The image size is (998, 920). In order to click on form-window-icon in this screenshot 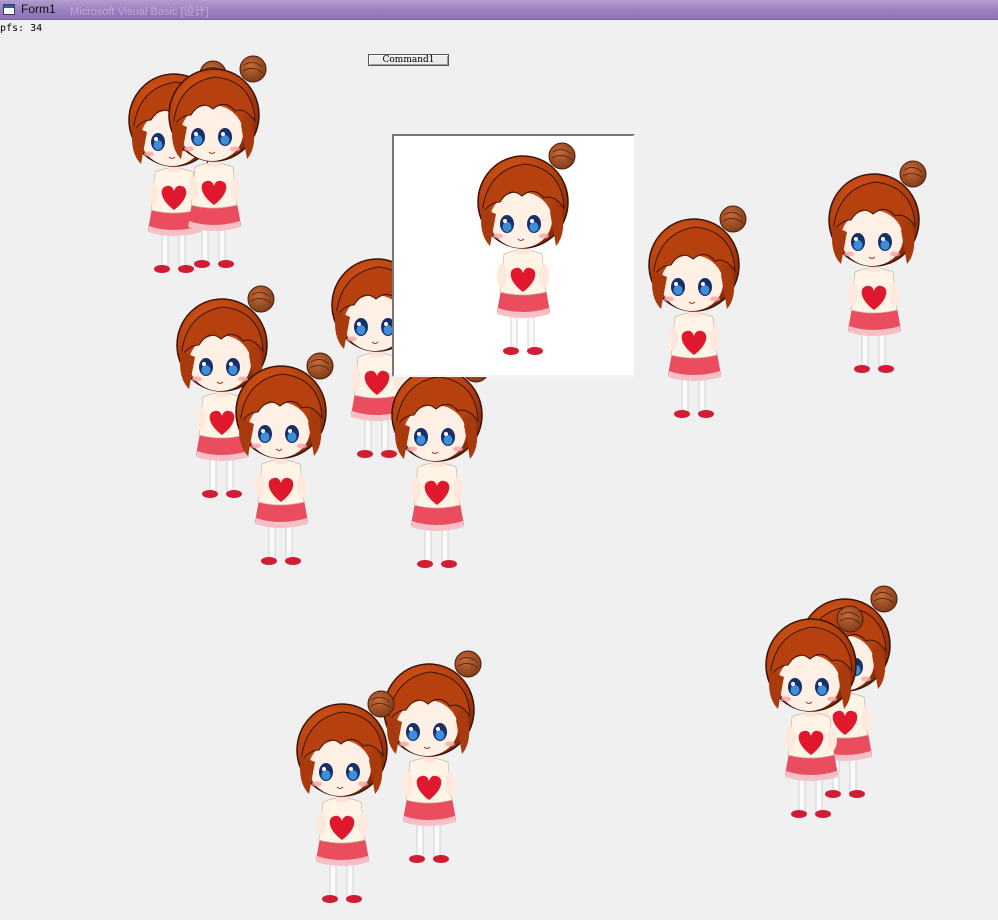, I will do `click(9, 9)`.